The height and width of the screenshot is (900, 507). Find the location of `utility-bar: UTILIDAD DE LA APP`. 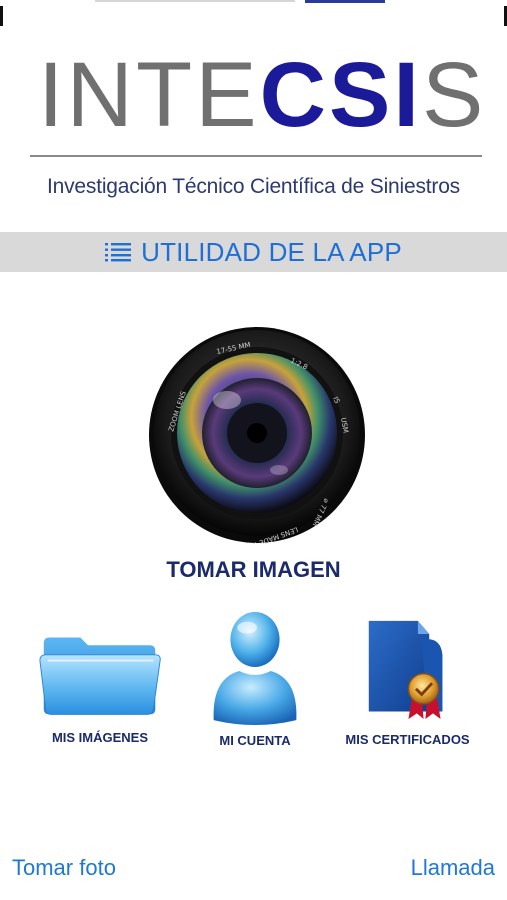

utility-bar: UTILIDAD DE LA APP is located at coordinates (253, 252).